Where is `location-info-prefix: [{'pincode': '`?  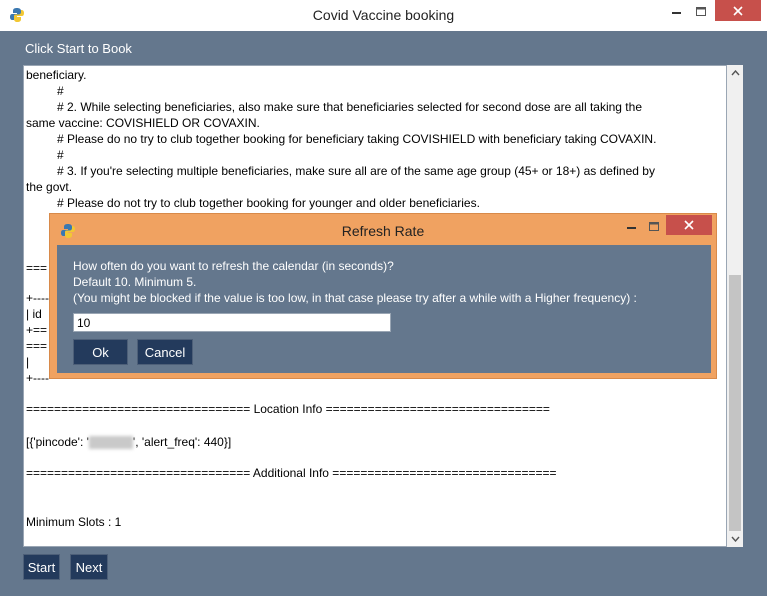
location-info-prefix: [{'pincode': ' is located at coordinates (57, 442).